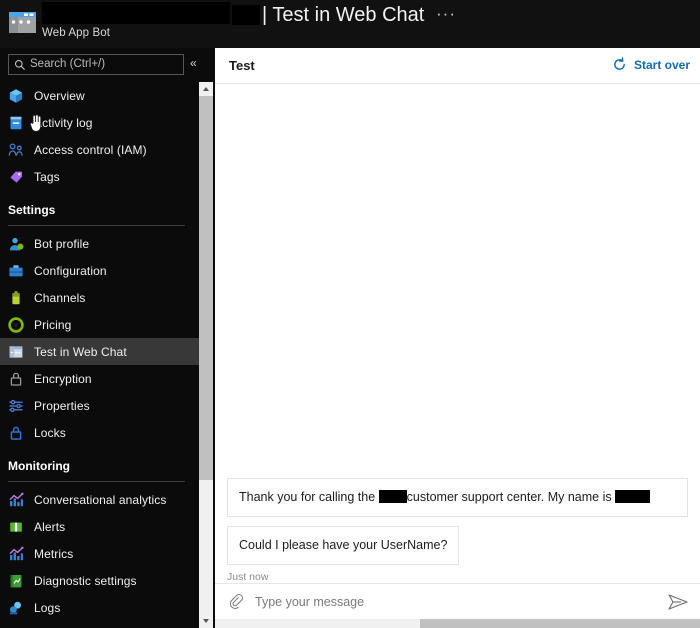 The height and width of the screenshot is (628, 700). Describe the element at coordinates (16, 324) in the screenshot. I see `pricing-icon` at that location.